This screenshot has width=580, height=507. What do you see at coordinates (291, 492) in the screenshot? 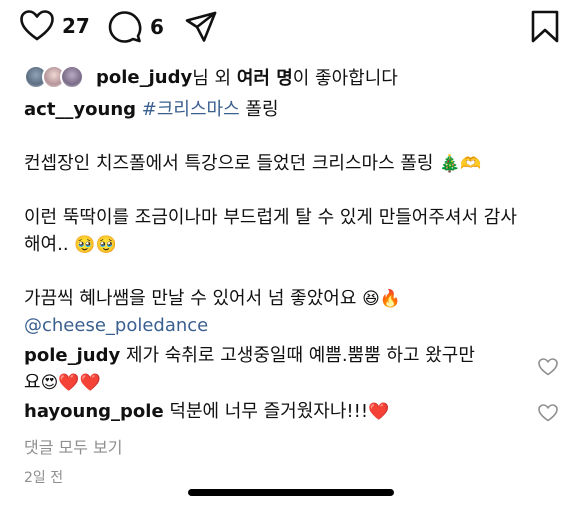
I see `home-indicator` at bounding box center [291, 492].